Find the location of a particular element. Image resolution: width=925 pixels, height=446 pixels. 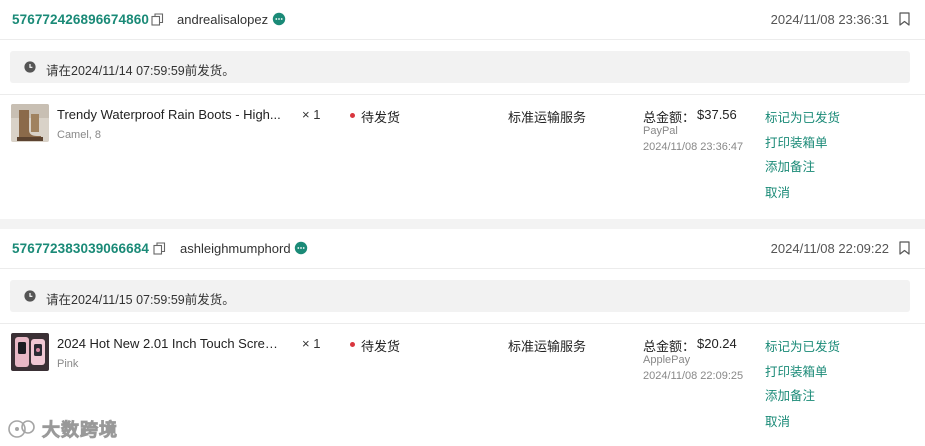

buyer-name: andrealisalopez is located at coordinates (223, 19).